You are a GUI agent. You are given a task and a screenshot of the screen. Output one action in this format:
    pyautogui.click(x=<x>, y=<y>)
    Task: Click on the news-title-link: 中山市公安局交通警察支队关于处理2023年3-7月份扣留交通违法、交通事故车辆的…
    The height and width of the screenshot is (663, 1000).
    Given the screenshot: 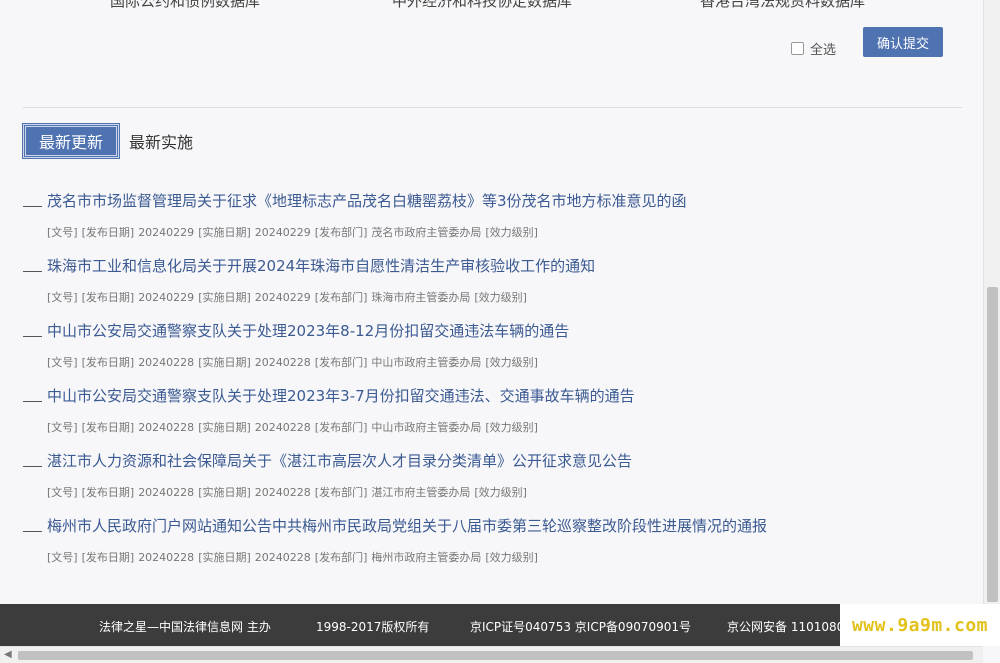 What is the action you would take?
    pyautogui.click(x=341, y=395)
    